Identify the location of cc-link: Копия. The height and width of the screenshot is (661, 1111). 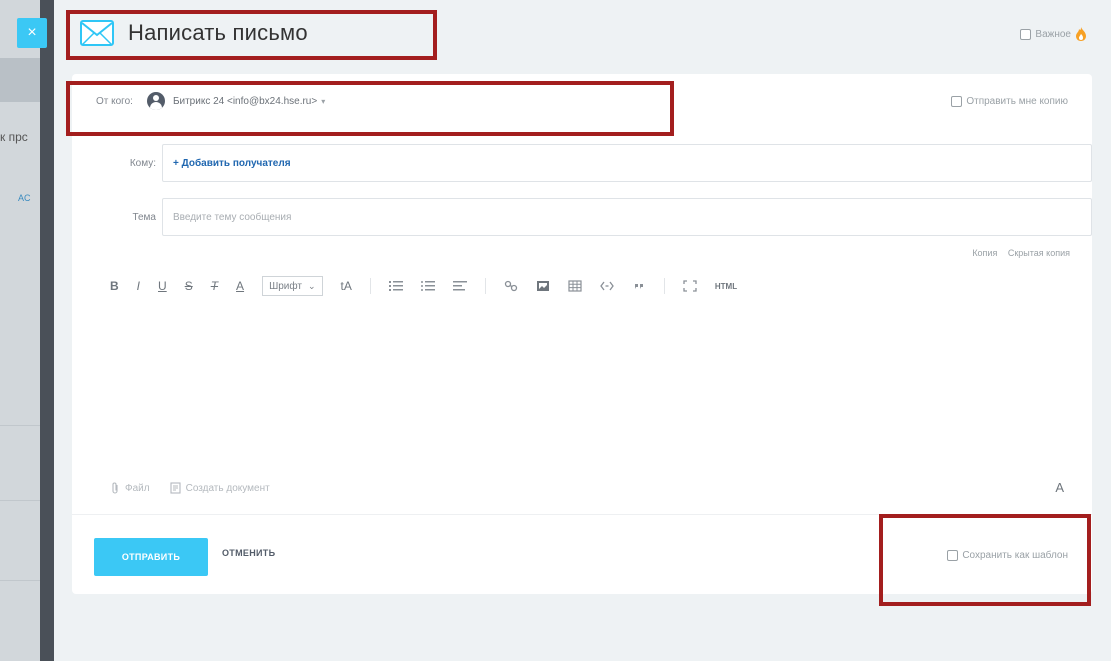
(984, 253).